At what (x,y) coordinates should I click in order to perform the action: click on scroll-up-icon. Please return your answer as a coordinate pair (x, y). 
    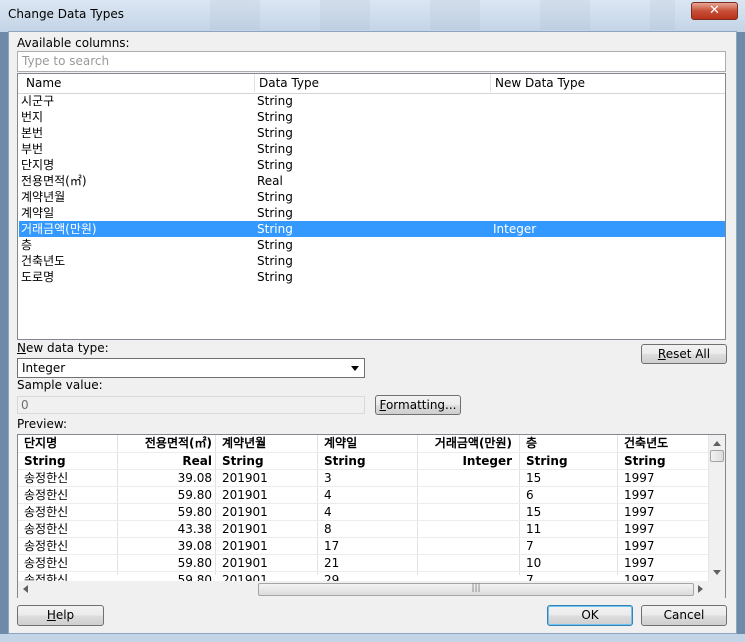
    Looking at the image, I should click on (717, 443).